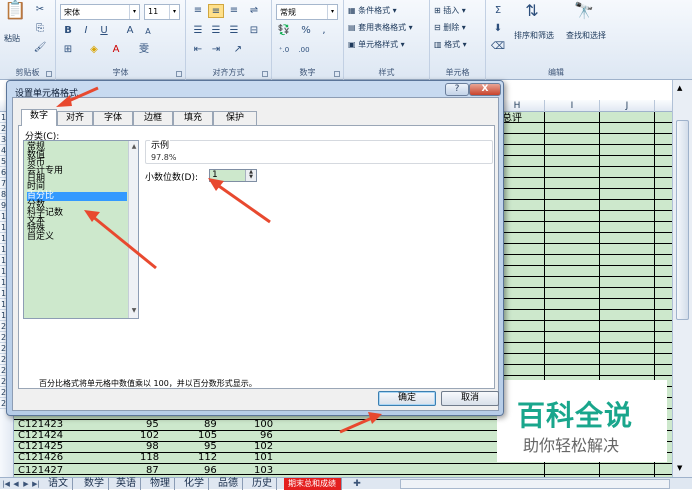 This screenshot has width=692, height=490. I want to click on paste-button: 粘贴, so click(12, 38).